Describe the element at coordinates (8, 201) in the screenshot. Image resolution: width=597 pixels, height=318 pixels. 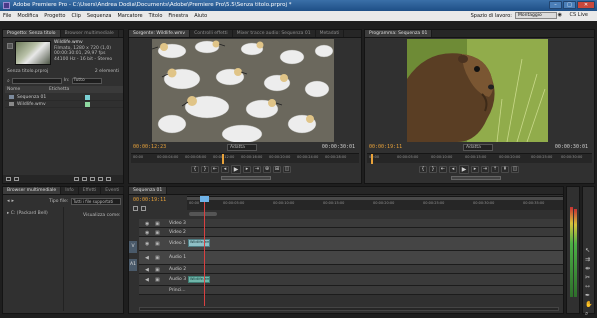
I see `back-arrow-icon: ◂` at that location.